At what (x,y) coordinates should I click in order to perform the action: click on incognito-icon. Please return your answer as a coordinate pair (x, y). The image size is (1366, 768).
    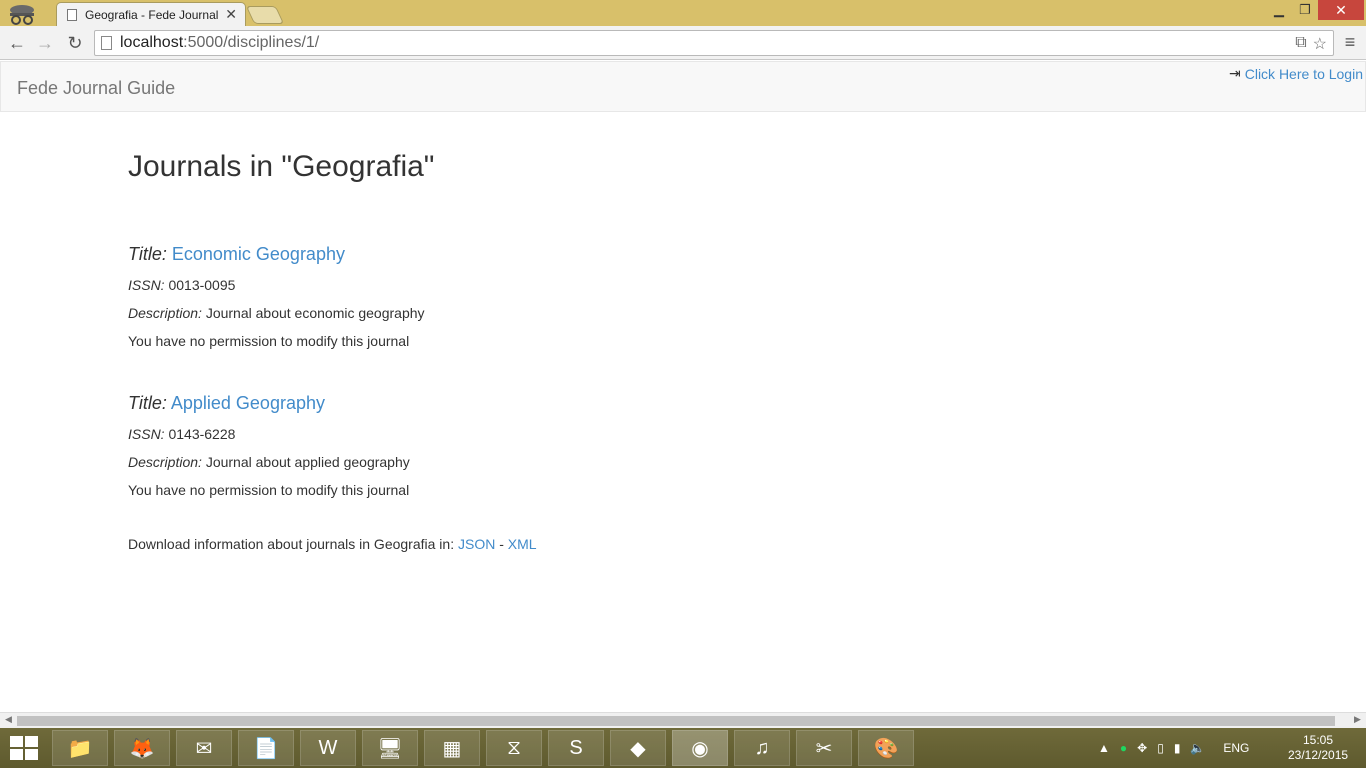
    Looking at the image, I should click on (22, 13).